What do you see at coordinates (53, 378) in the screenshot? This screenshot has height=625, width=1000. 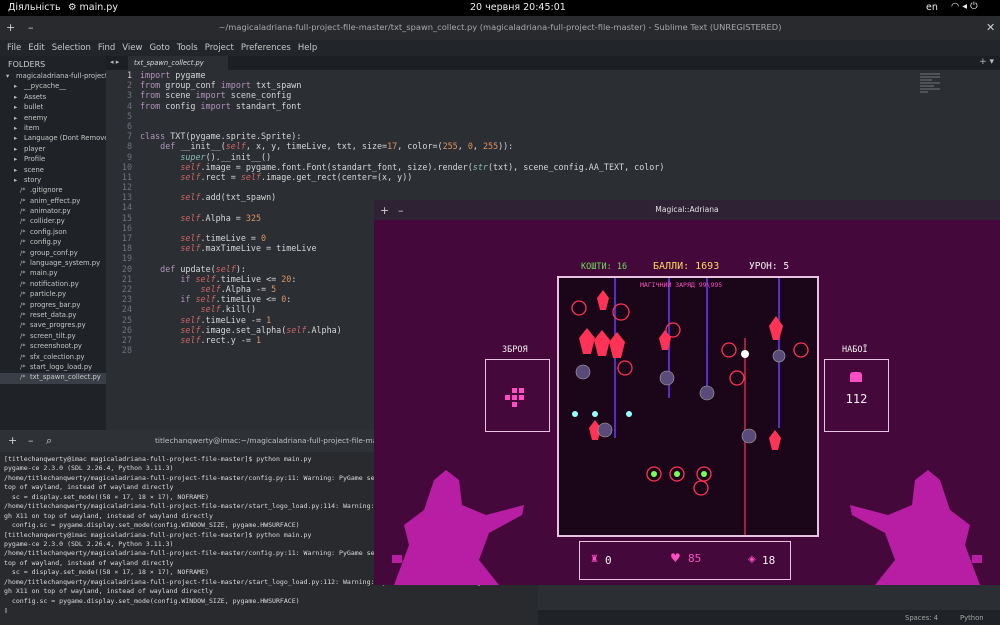 I see `sidebar-file-item: /* txt_spawn_collect.py` at bounding box center [53, 378].